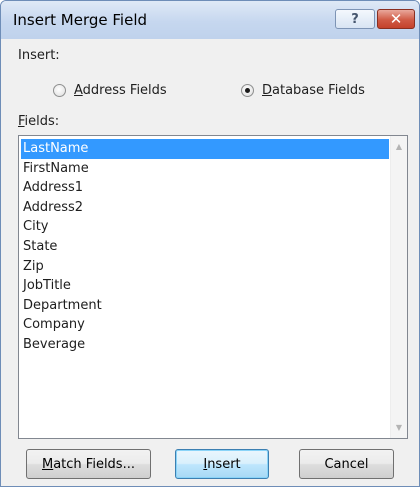  What do you see at coordinates (59, 90) in the screenshot?
I see `radio-circle-icon` at bounding box center [59, 90].